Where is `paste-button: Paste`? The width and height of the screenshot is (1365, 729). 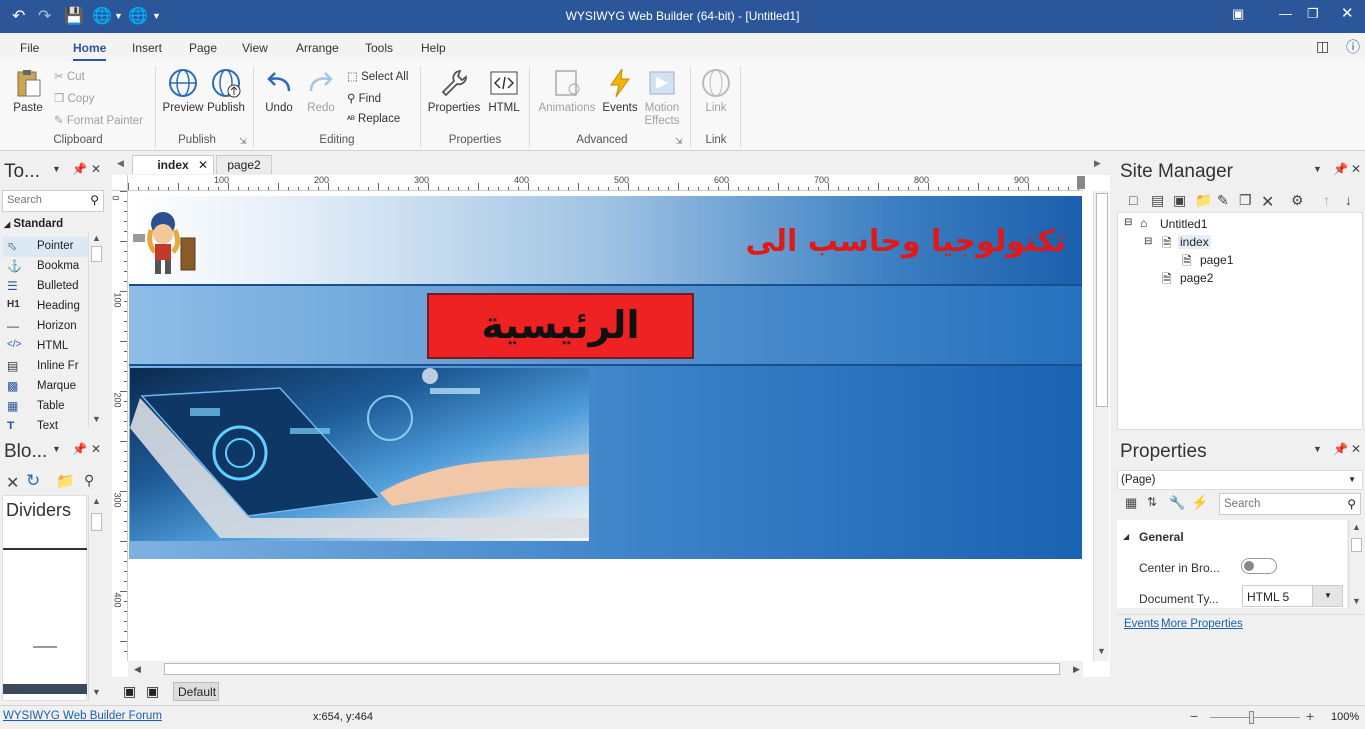 paste-button: Paste is located at coordinates (28, 90).